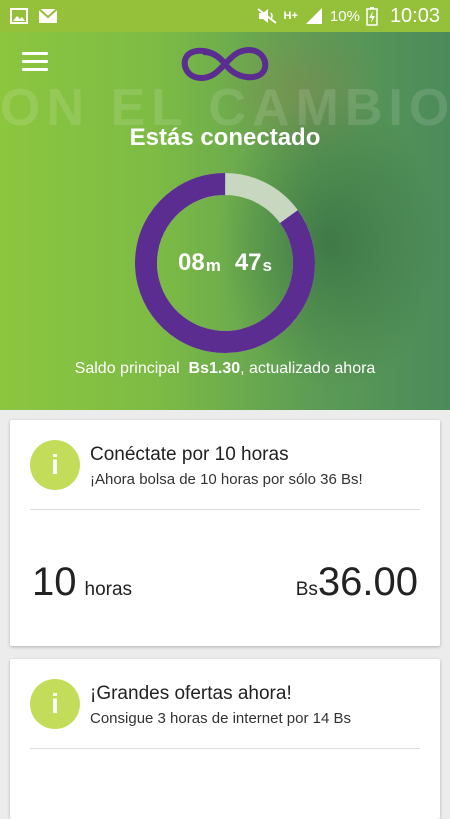 This screenshot has width=450, height=819. I want to click on timer-seconds: 47, so click(248, 262).